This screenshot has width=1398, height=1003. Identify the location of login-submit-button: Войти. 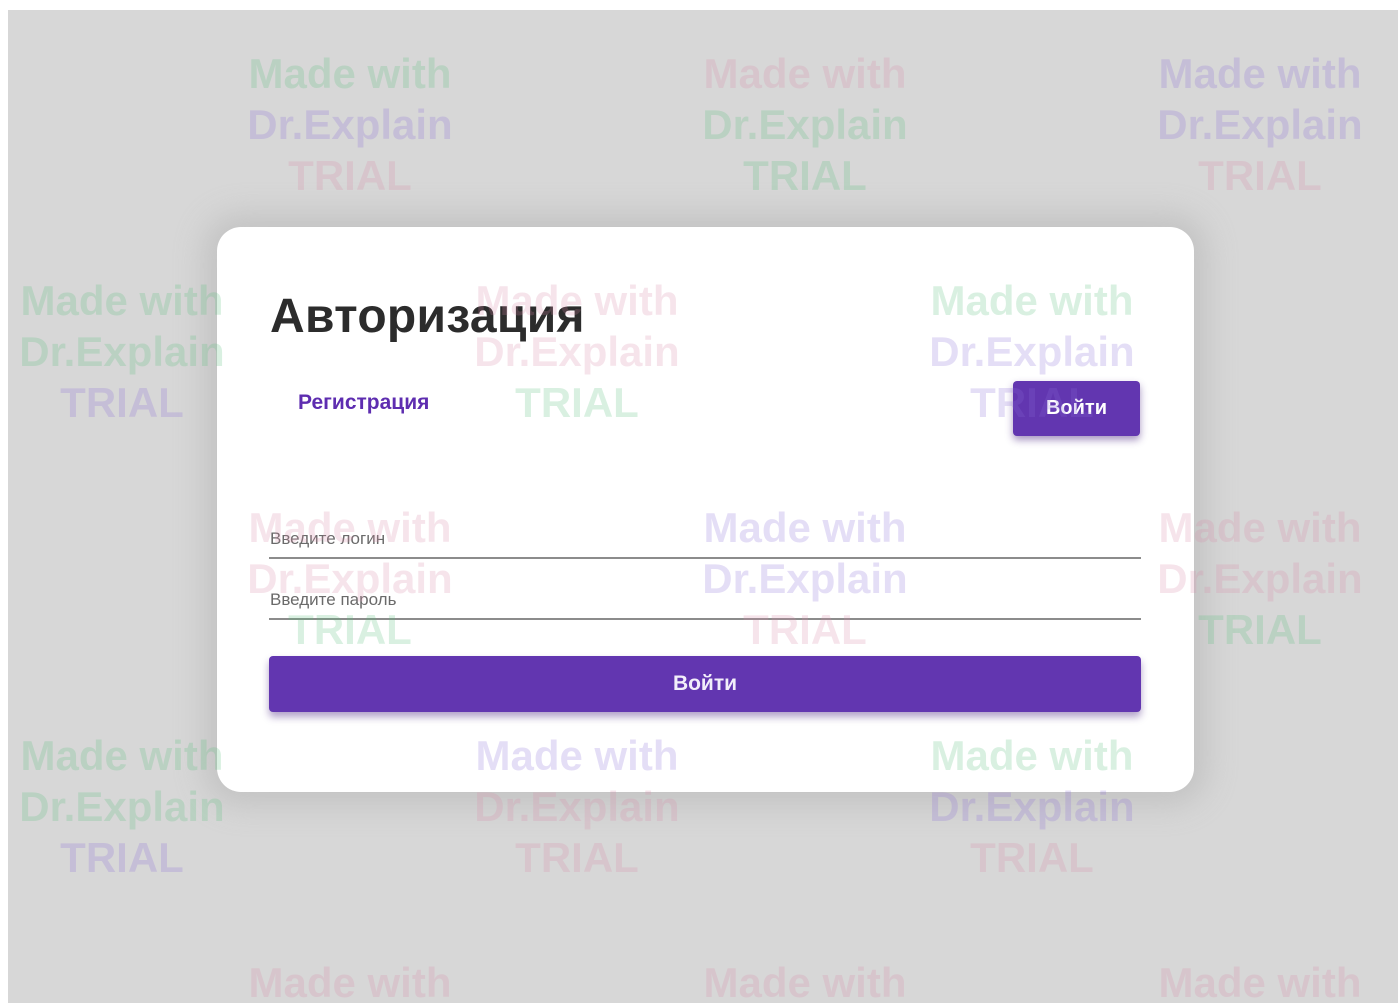
(705, 684).